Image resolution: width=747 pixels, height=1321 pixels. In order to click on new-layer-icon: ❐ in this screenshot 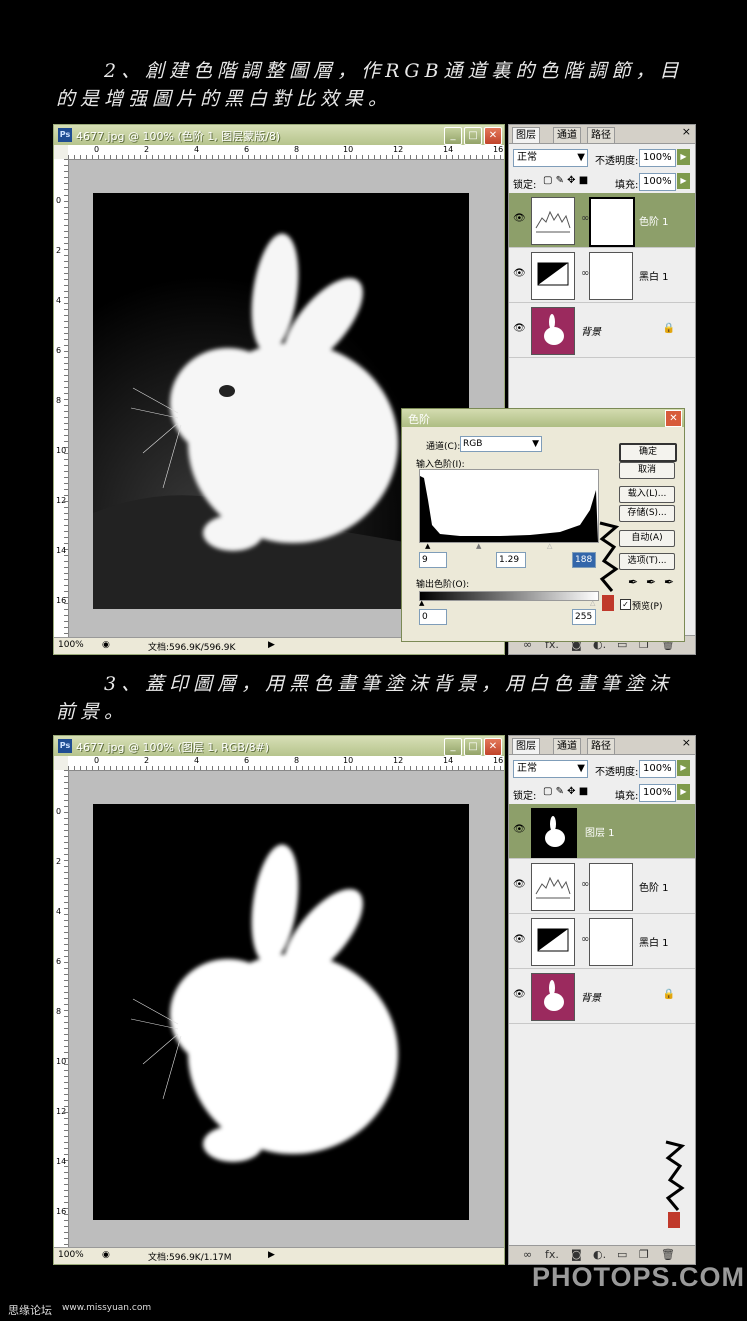, I will do `click(644, 1254)`.